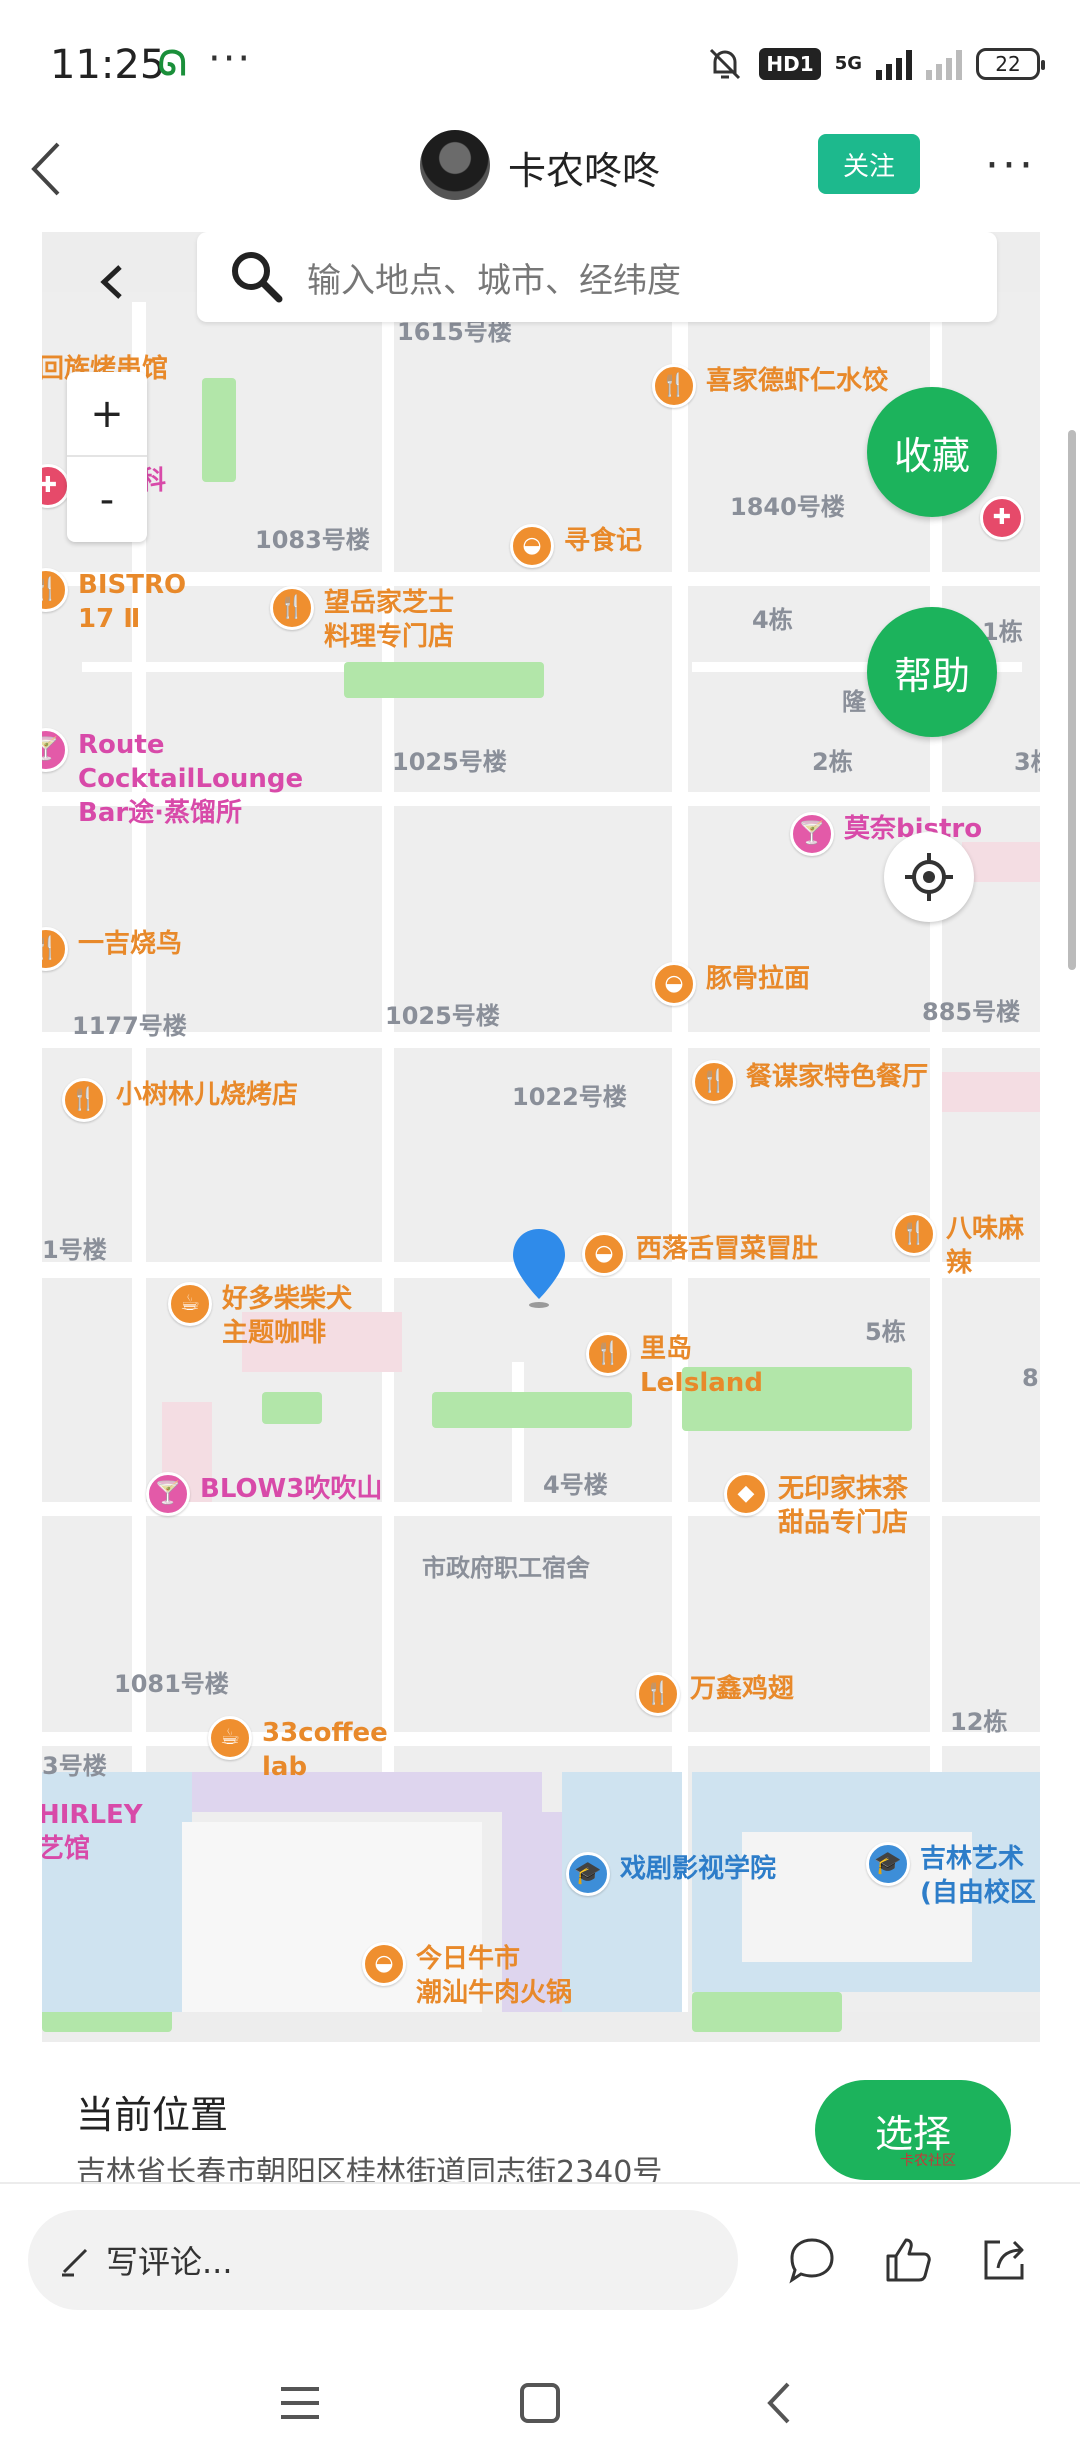 The height and width of the screenshot is (2460, 1080). I want to click on locate-button, so click(929, 877).